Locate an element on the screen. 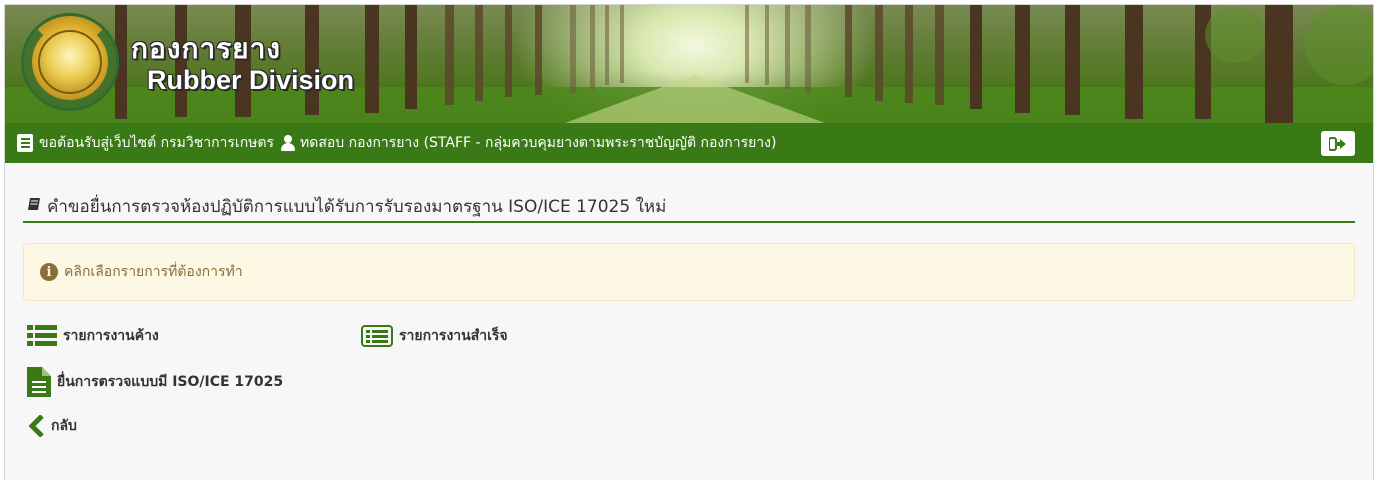  department-seal-logo is located at coordinates (70, 62).